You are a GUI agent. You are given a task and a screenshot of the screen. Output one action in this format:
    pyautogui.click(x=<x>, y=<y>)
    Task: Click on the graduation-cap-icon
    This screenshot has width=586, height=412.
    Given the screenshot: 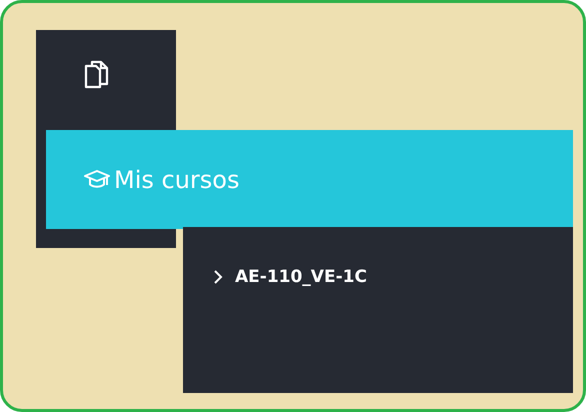 What is the action you would take?
    pyautogui.click(x=97, y=179)
    